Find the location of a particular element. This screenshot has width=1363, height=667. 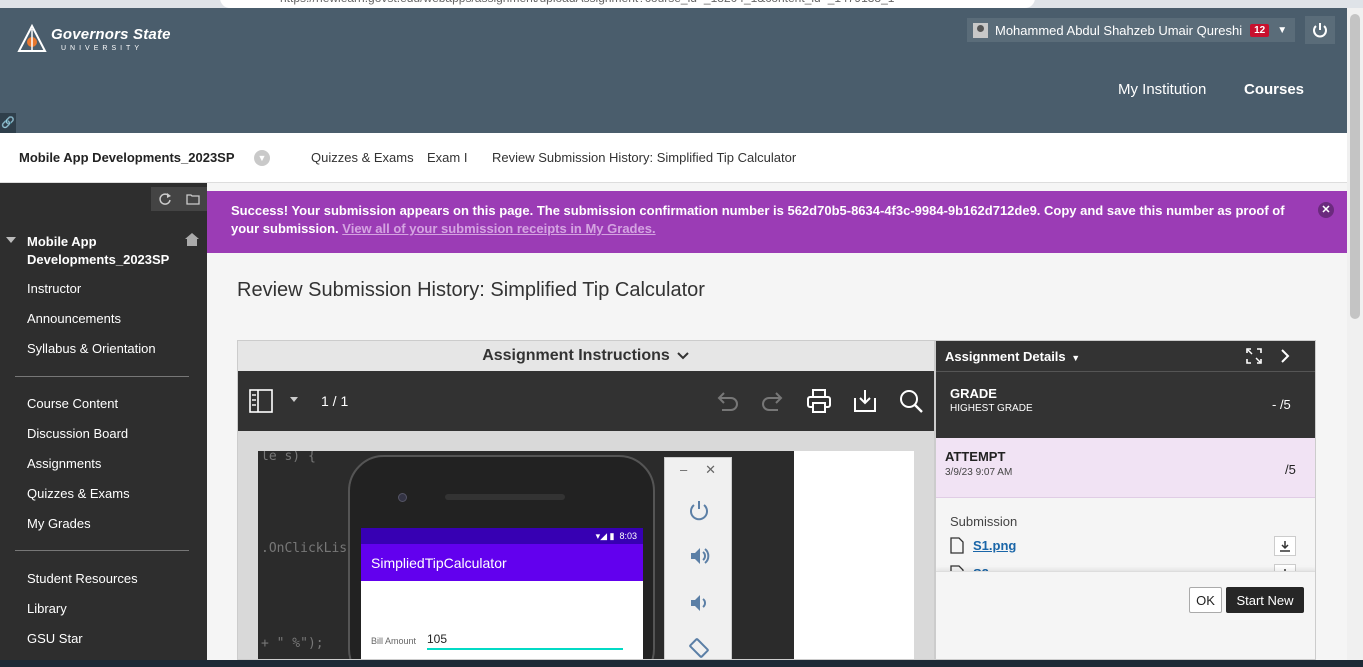

logo-name: Governors State is located at coordinates (111, 34).